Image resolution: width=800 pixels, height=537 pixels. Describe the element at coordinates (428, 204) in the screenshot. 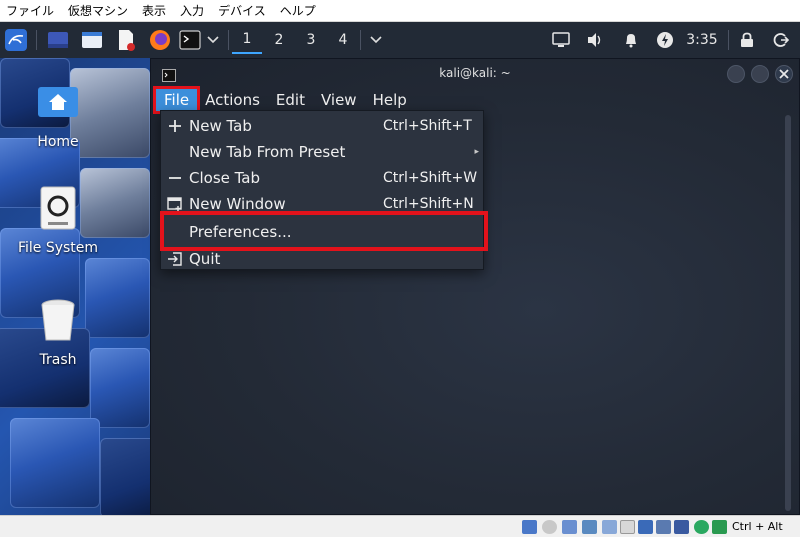

I see `menu-item-shortcut: Ctrl+Shift+N` at that location.